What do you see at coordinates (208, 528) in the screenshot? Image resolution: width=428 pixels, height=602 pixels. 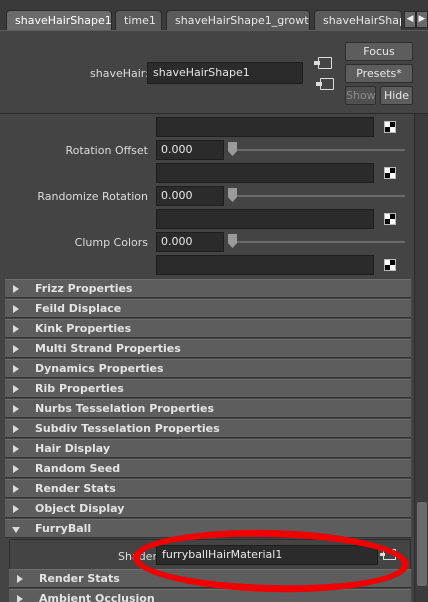 I see `section-furryball: FurryBall` at bounding box center [208, 528].